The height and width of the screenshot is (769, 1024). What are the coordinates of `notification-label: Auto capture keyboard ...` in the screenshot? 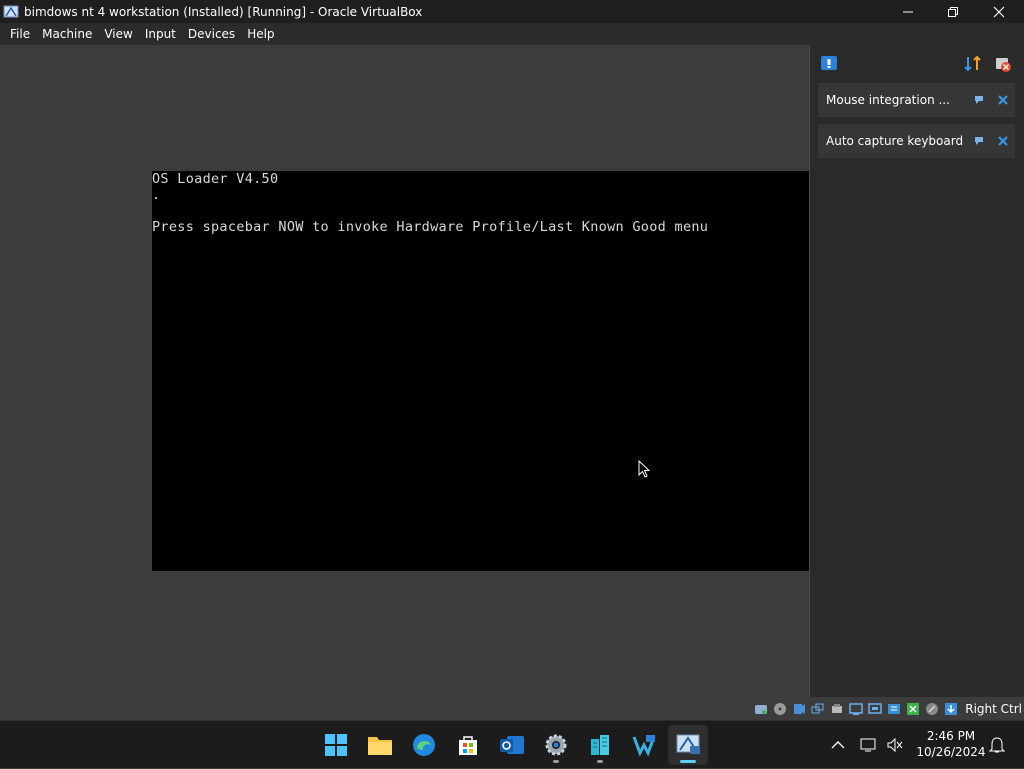 It's located at (896, 141).